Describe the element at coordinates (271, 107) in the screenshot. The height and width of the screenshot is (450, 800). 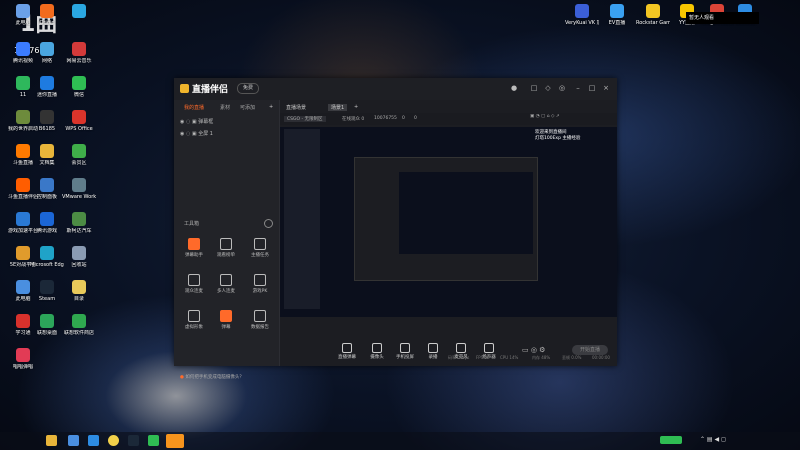
I see `add-source-button: +` at that location.